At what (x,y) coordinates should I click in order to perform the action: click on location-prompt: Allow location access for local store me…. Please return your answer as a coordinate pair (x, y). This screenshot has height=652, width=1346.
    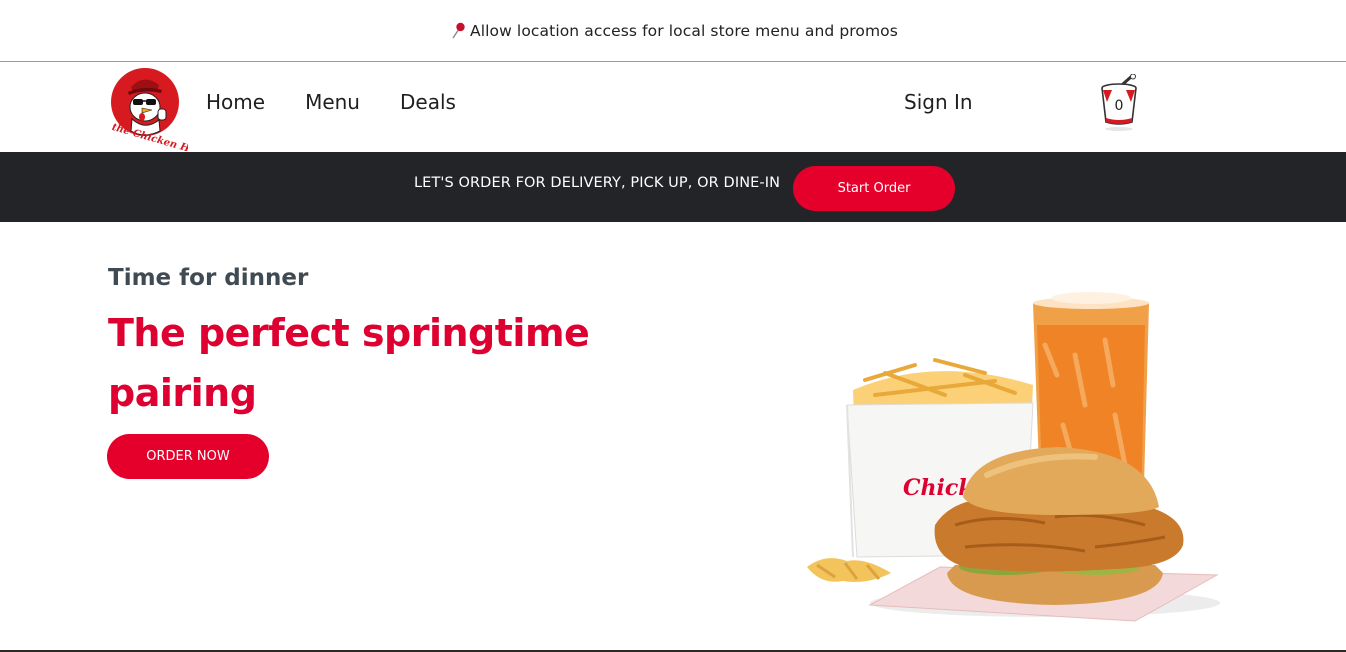
    Looking at the image, I should click on (674, 31).